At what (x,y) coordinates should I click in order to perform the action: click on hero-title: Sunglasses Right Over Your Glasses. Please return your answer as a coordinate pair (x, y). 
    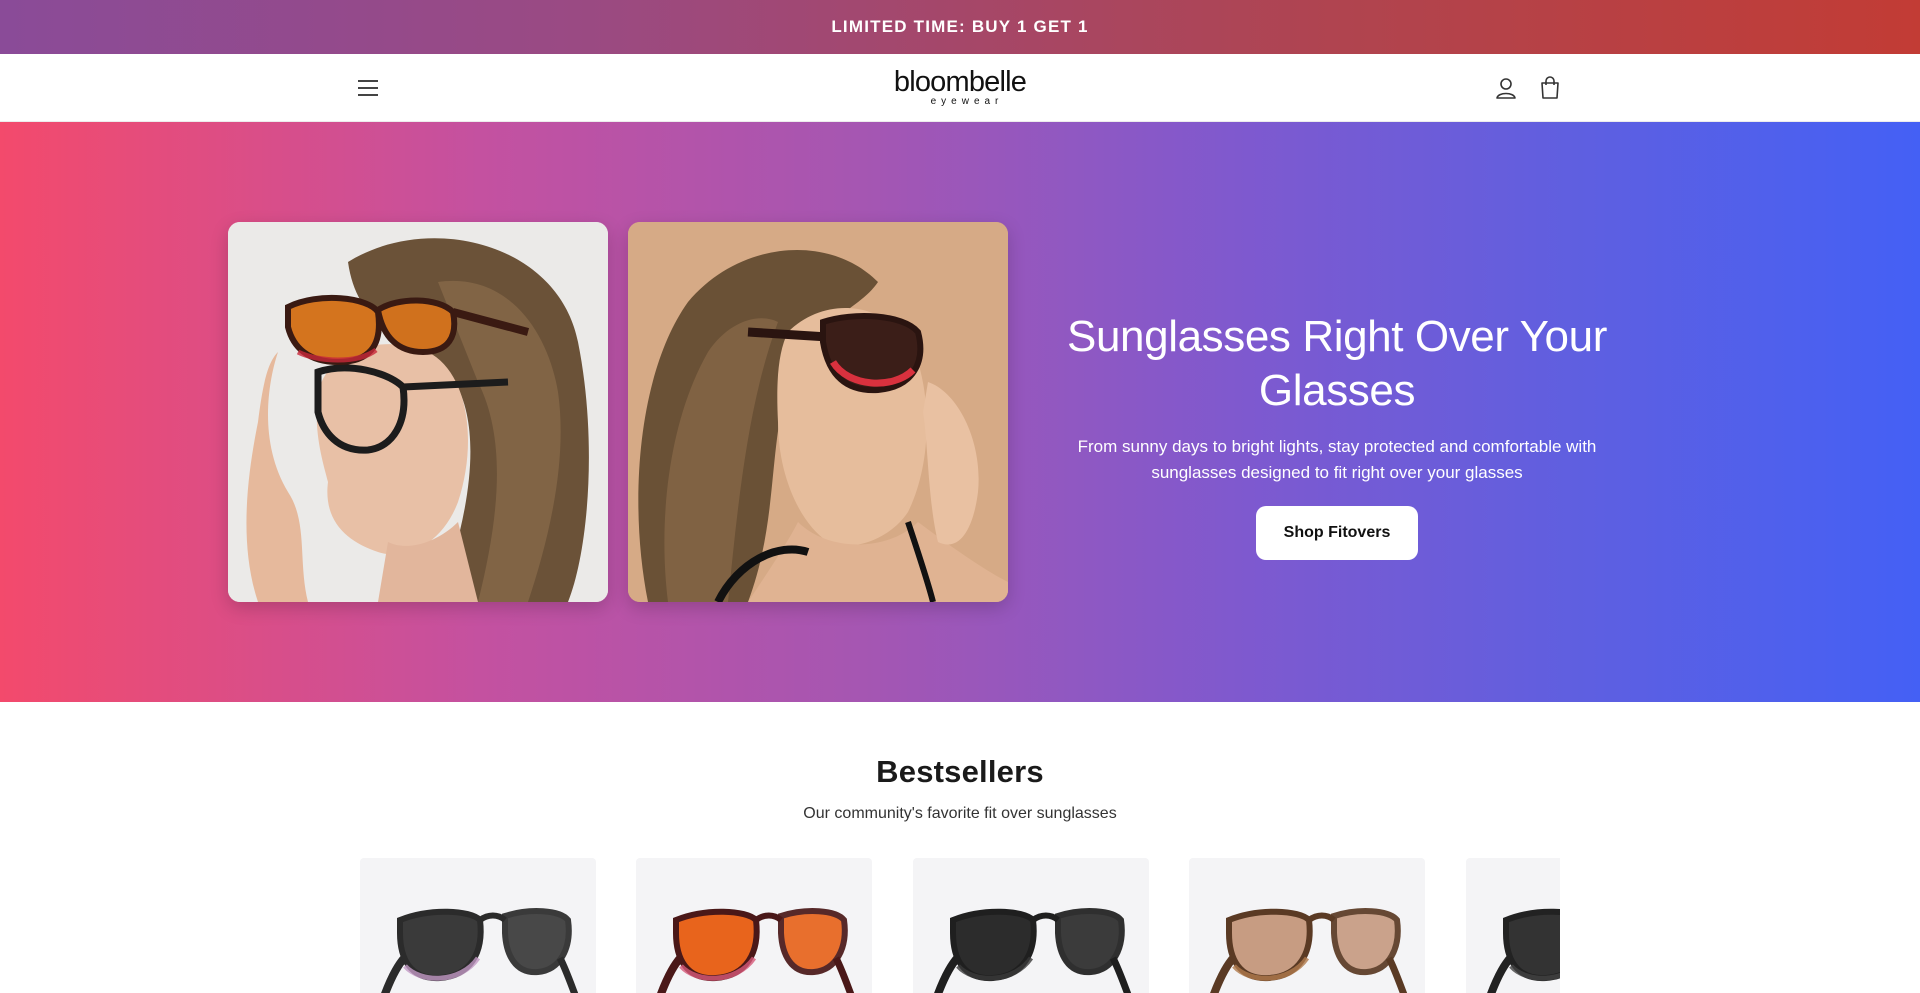
    Looking at the image, I should click on (1337, 363).